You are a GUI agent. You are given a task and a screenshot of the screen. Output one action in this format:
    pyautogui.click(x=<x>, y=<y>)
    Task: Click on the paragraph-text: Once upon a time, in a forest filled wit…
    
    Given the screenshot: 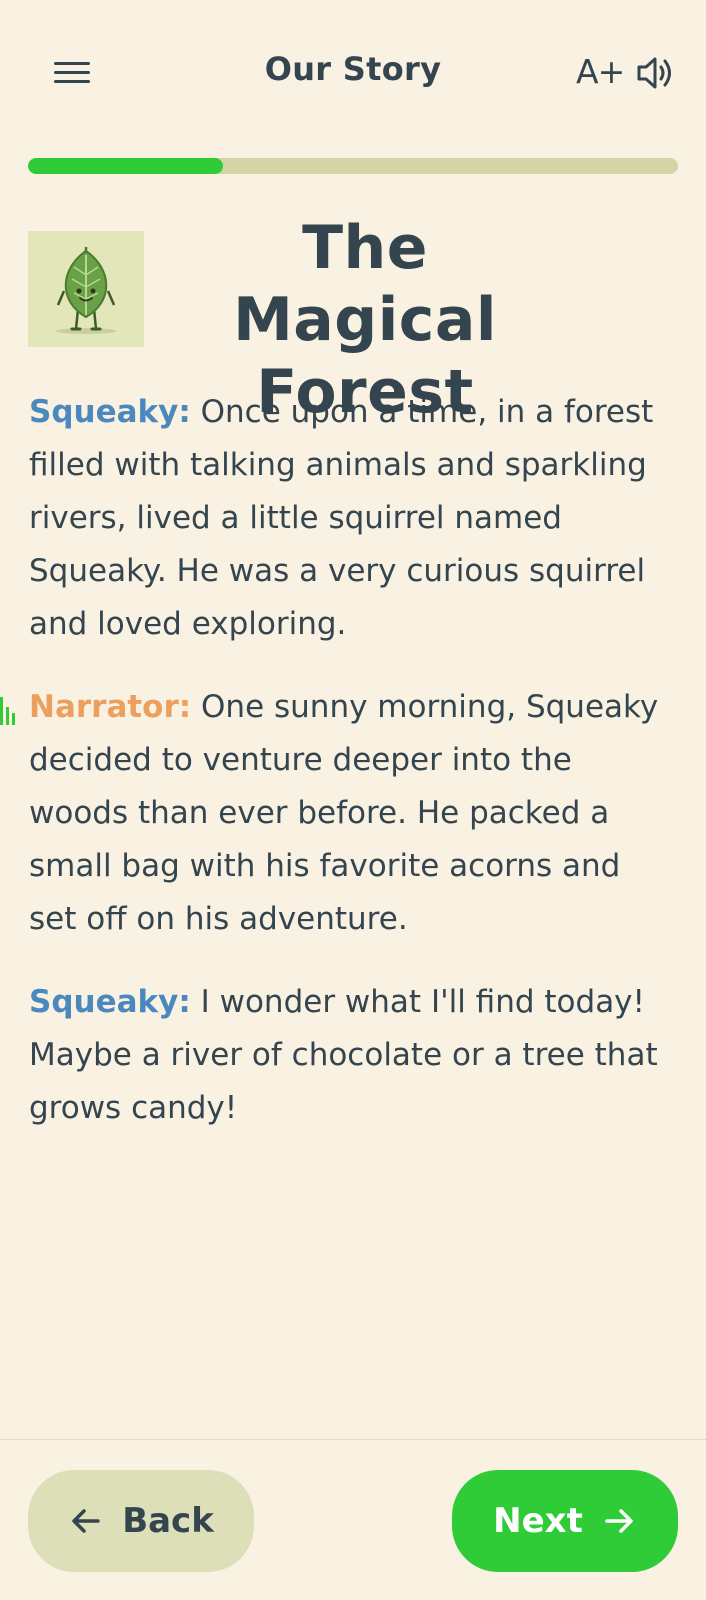 What is the action you would take?
    pyautogui.click(x=341, y=518)
    